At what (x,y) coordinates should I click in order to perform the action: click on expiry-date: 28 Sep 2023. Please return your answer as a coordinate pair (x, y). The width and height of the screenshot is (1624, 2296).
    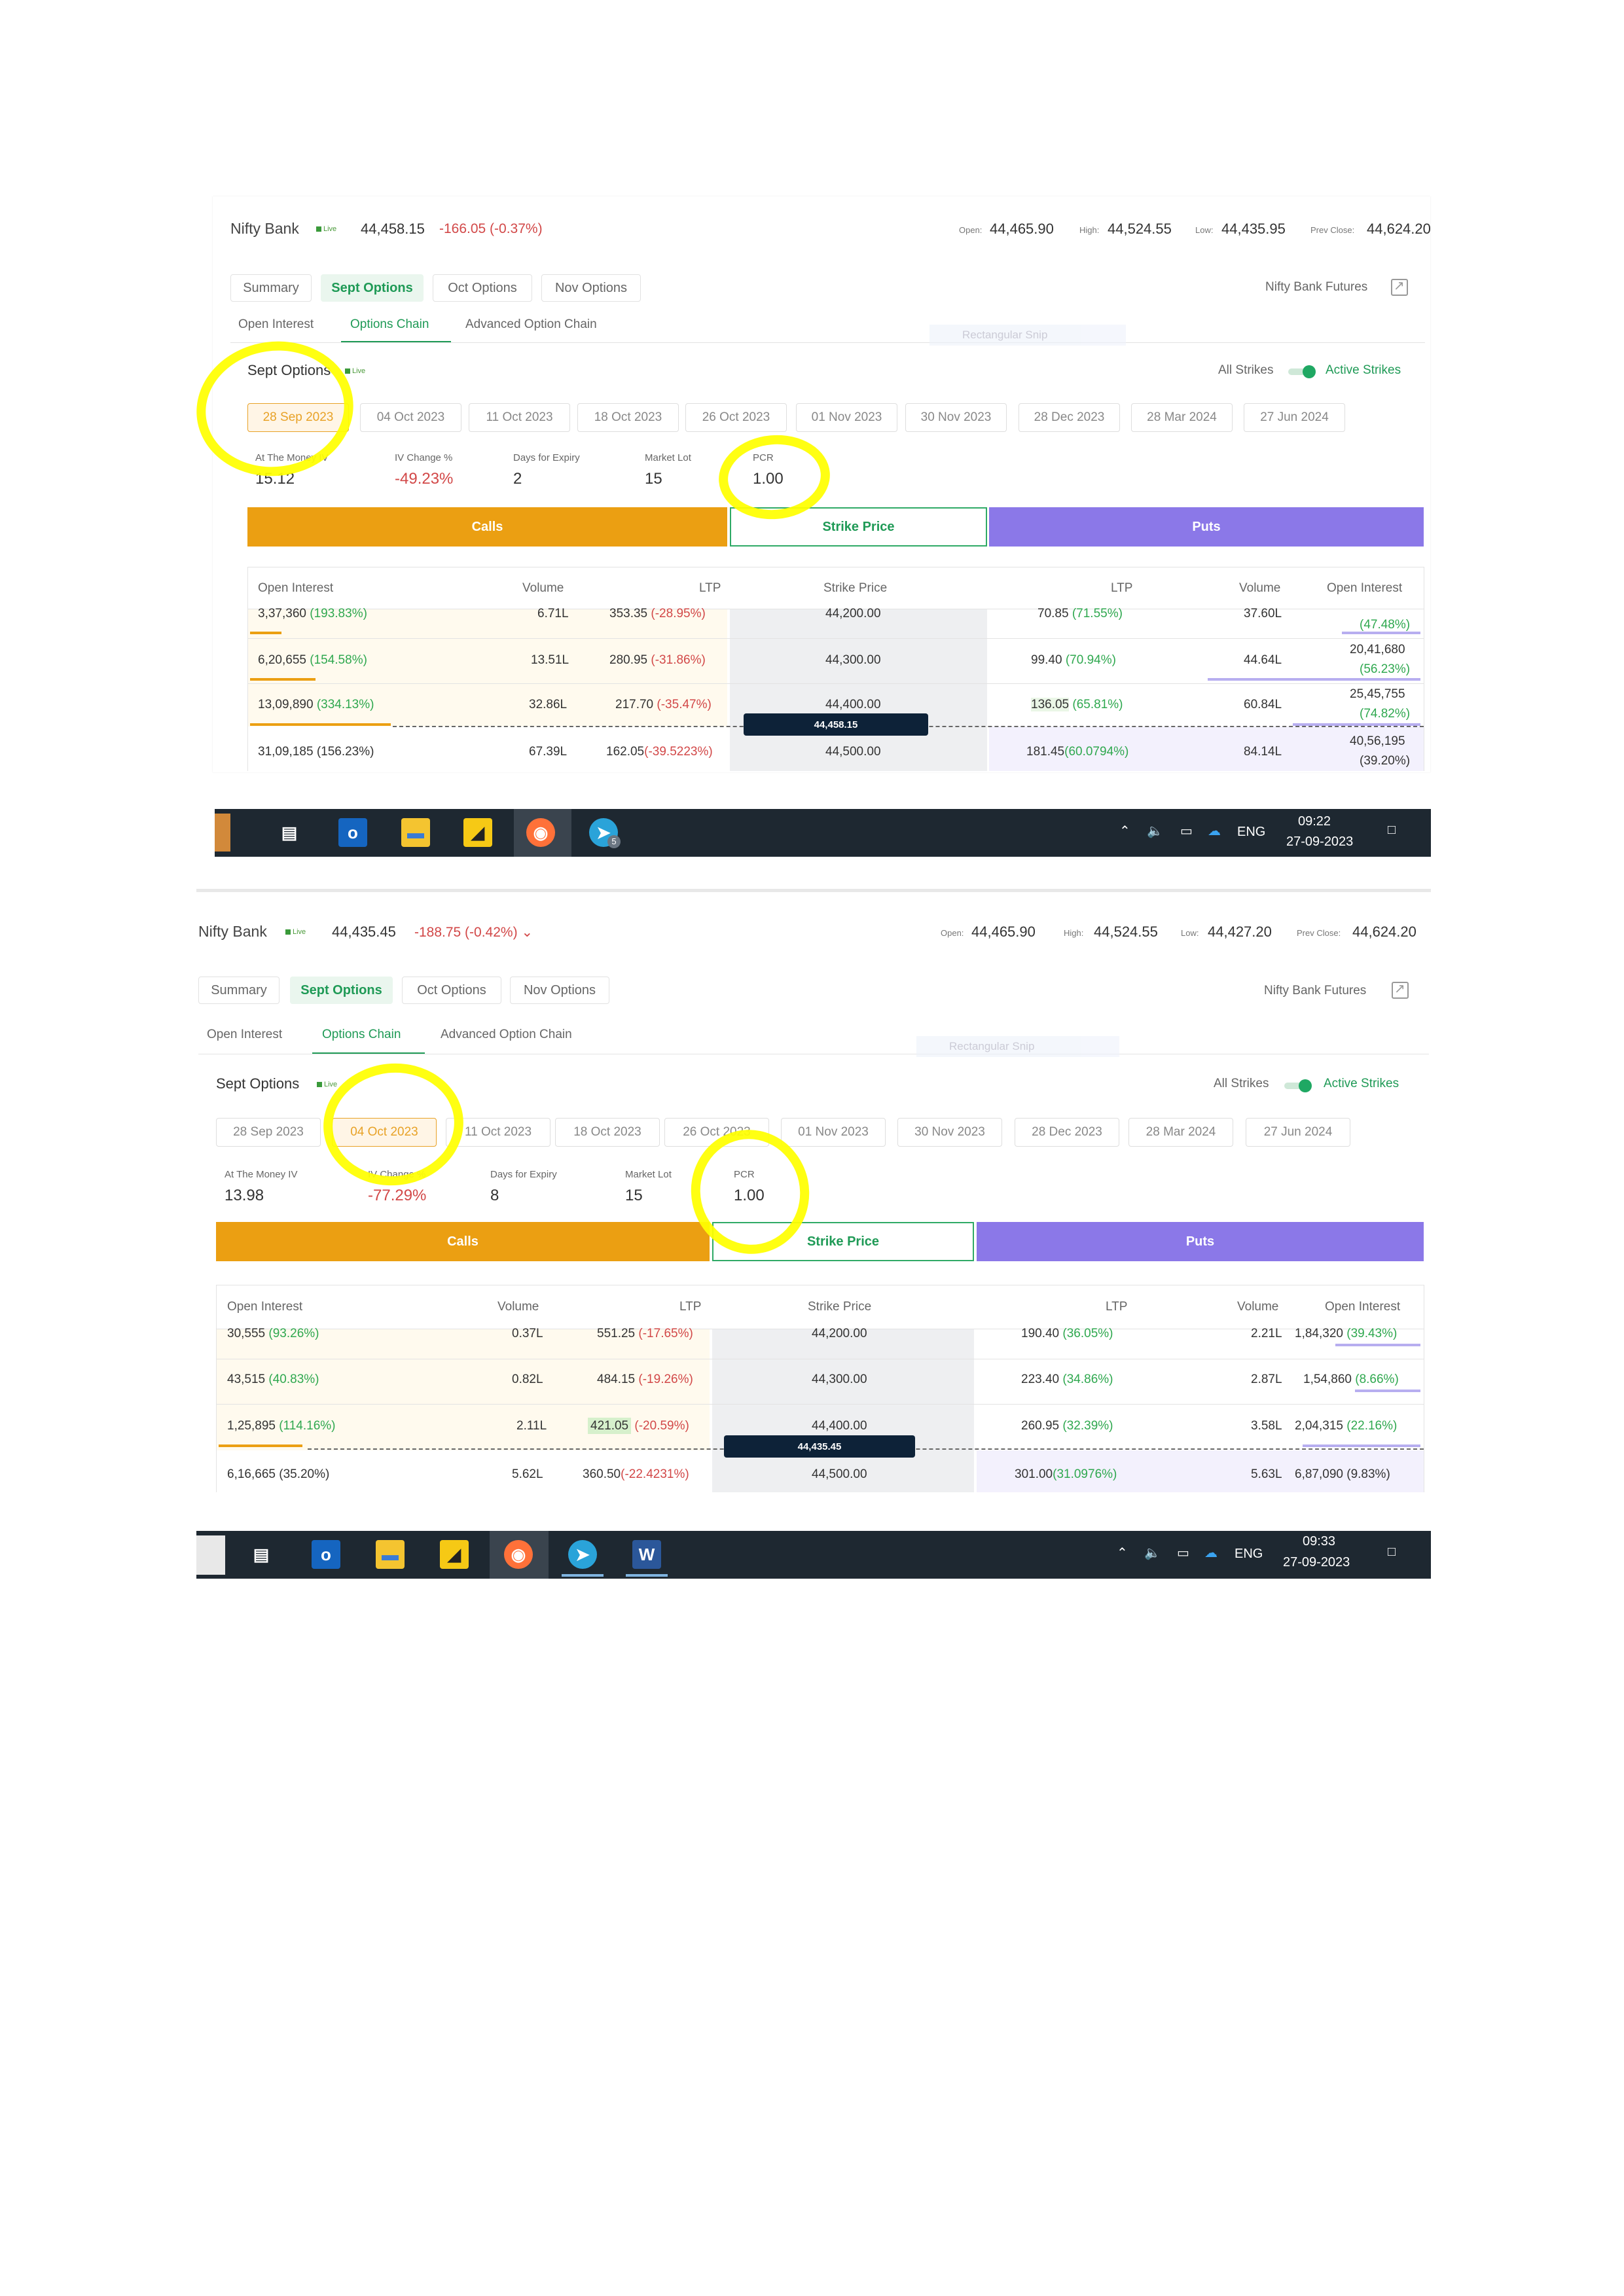
    Looking at the image, I should click on (268, 1132).